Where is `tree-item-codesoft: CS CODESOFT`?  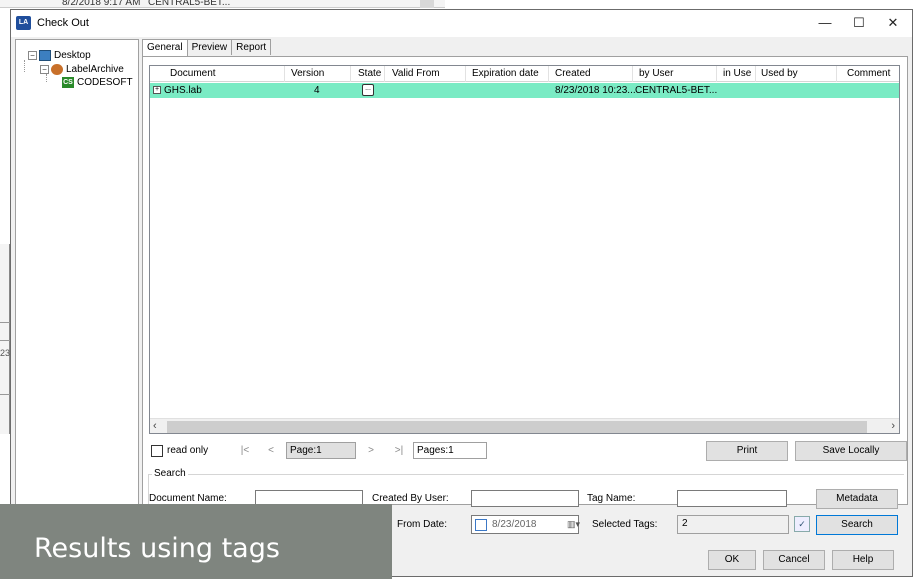 tree-item-codesoft: CS CODESOFT is located at coordinates (97, 82).